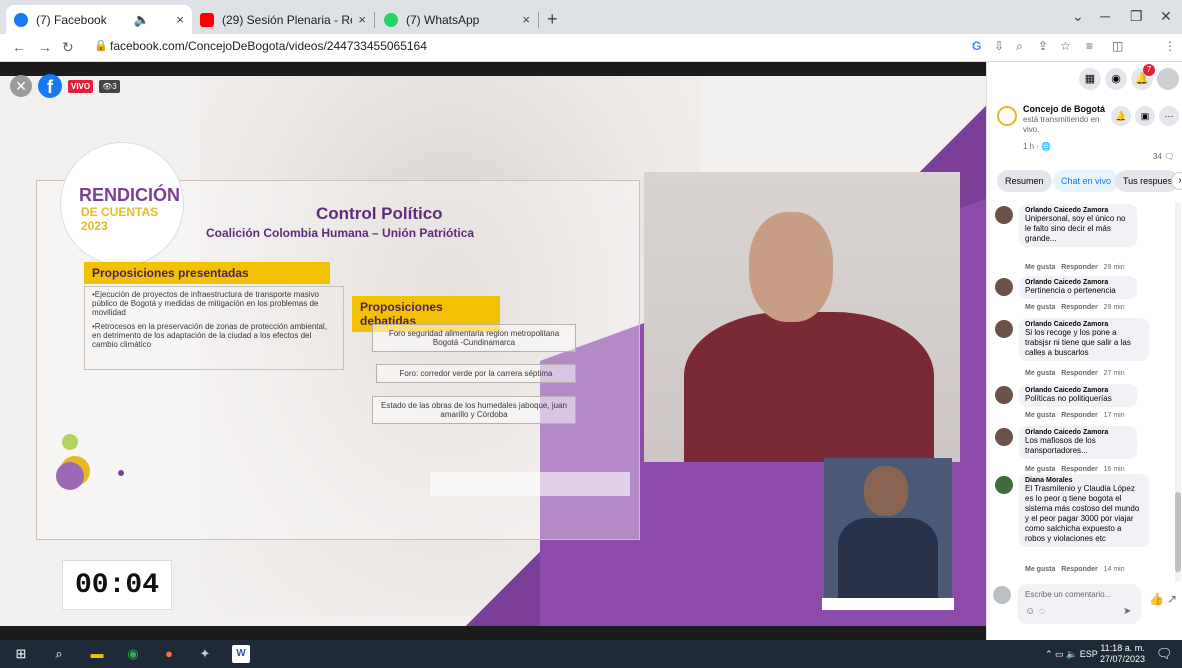  I want to click on live-badge: VIVO, so click(81, 86).